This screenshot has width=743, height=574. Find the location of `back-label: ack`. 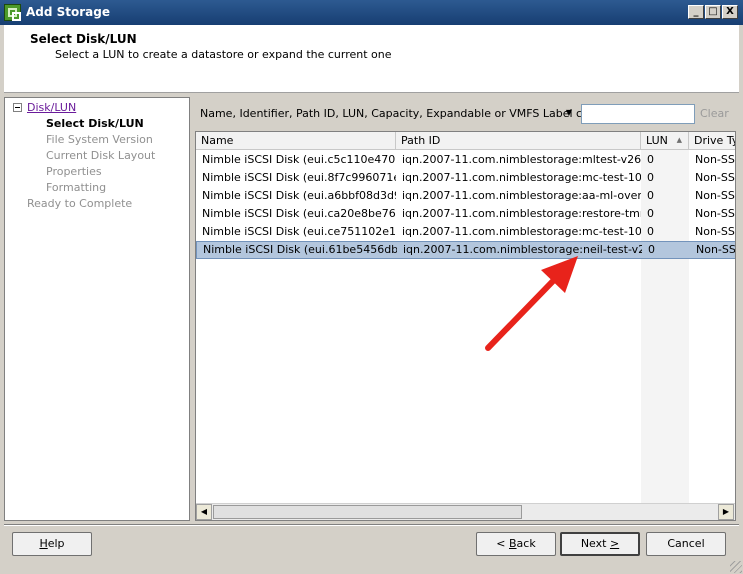

back-label: ack is located at coordinates (526, 543).